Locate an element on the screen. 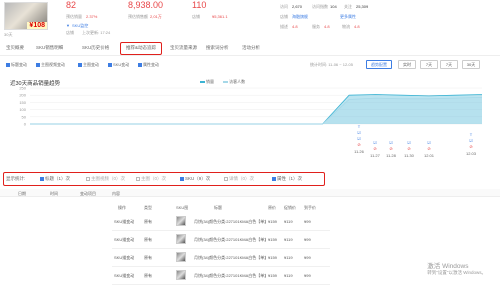  more-attributes-link: 更多属性 is located at coordinates (348, 17).